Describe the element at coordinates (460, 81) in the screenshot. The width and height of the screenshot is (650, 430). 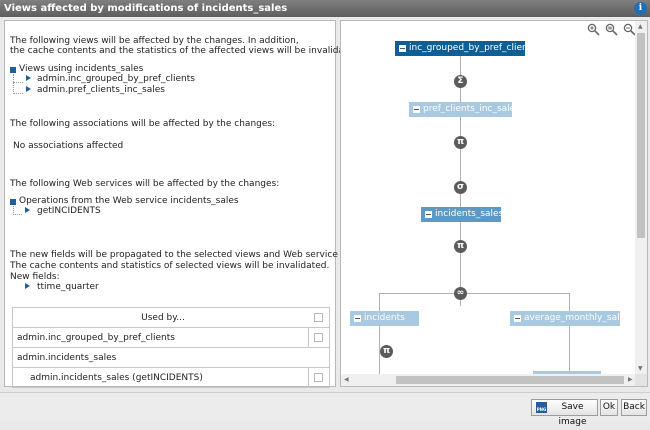
I see `group-by-operator: Σ` at that location.